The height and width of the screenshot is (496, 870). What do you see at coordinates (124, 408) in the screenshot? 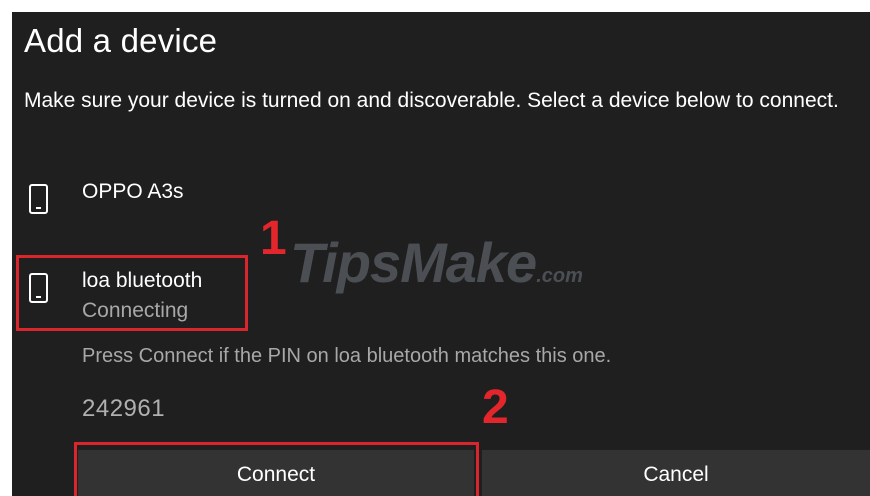
I see `pin-code: 242961` at bounding box center [124, 408].